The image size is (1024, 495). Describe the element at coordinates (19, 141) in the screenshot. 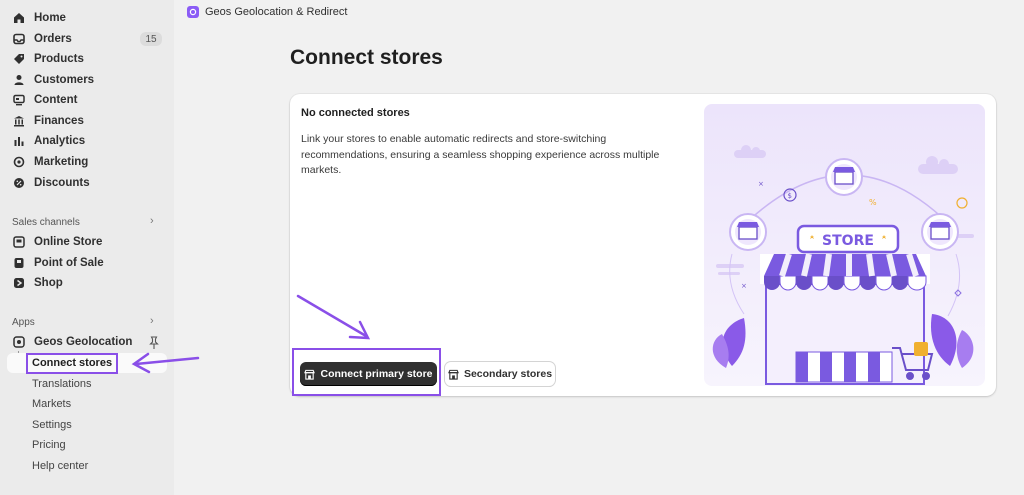

I see `bar-chart-icon` at that location.